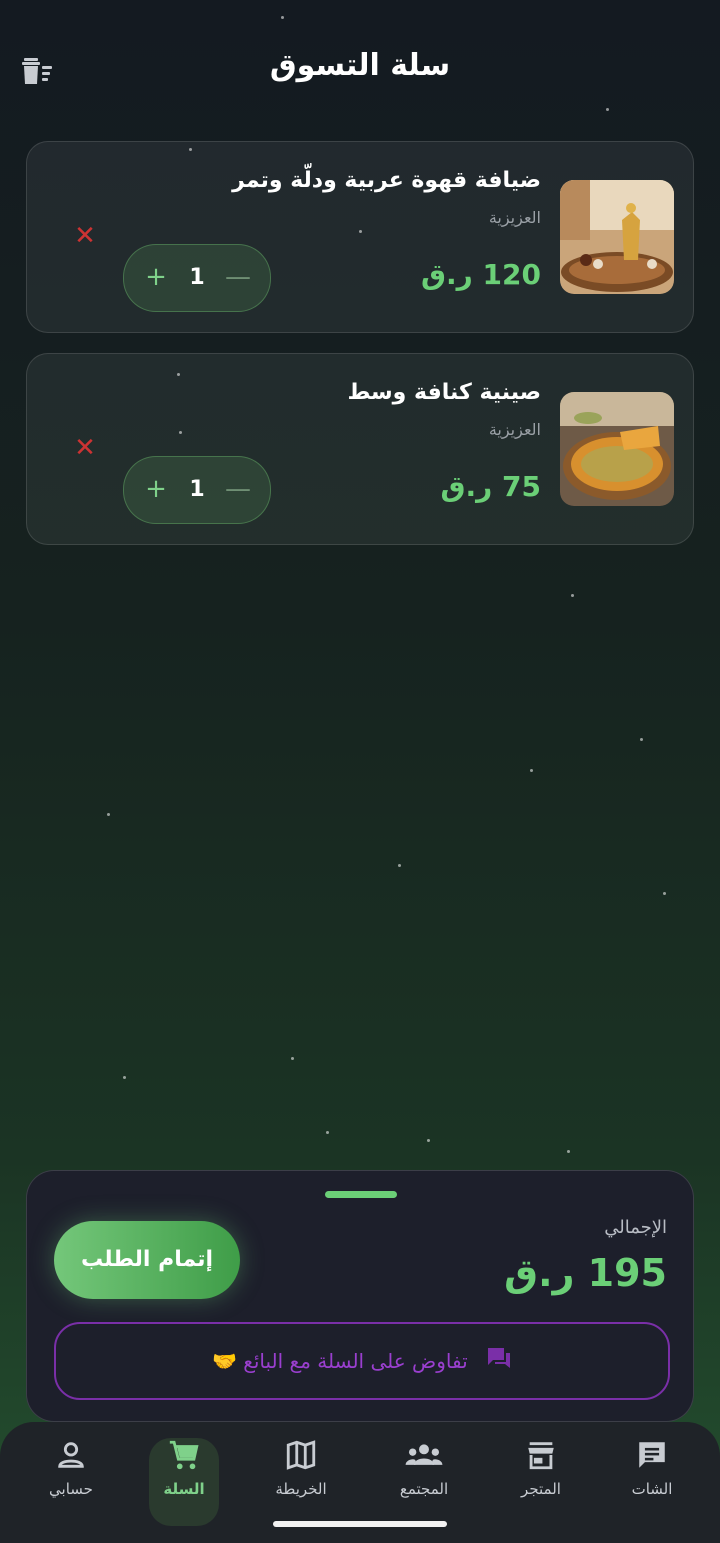  Describe the element at coordinates (361, 1194) in the screenshot. I see `sheet-handle` at that location.